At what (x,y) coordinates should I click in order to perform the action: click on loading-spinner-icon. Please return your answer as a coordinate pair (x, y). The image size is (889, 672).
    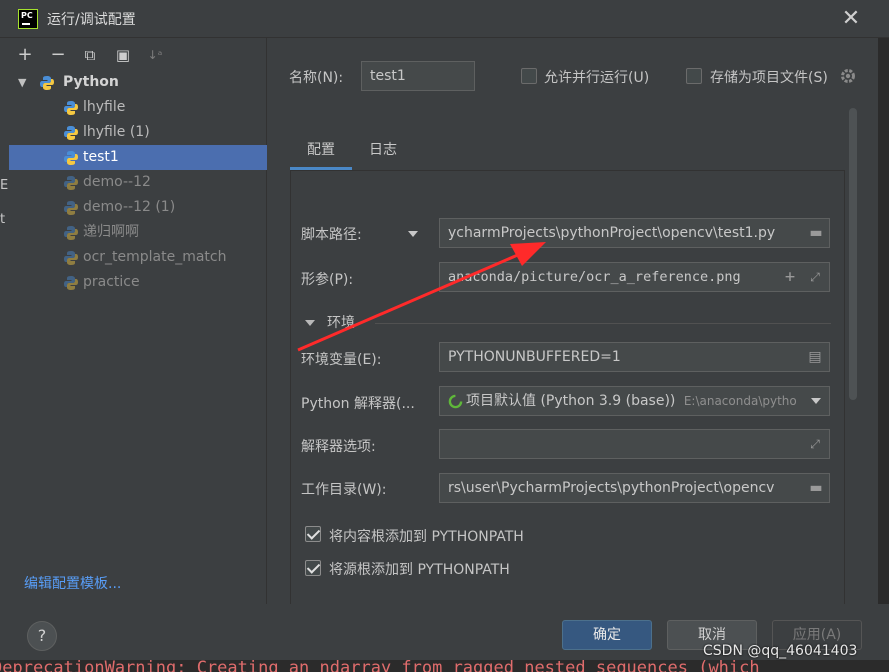
    Looking at the image, I should click on (455, 401).